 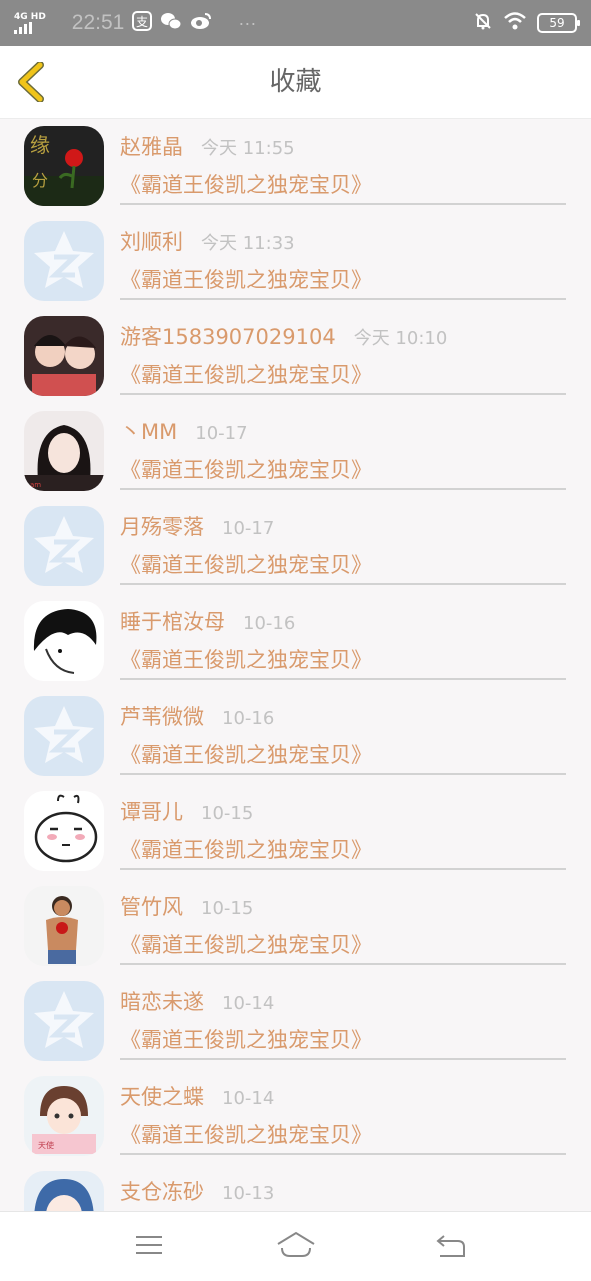 What do you see at coordinates (248, 1193) in the screenshot?
I see `timestamp: 10-13` at bounding box center [248, 1193].